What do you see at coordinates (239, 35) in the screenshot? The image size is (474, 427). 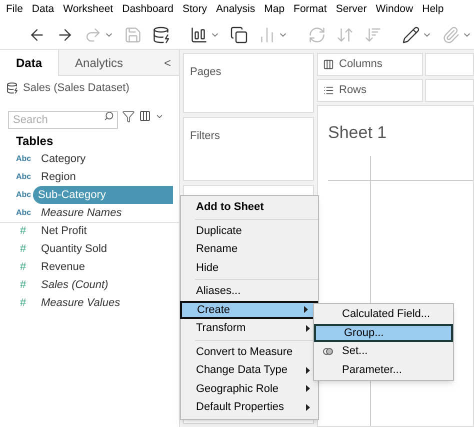 I see `duplicate-icon` at bounding box center [239, 35].